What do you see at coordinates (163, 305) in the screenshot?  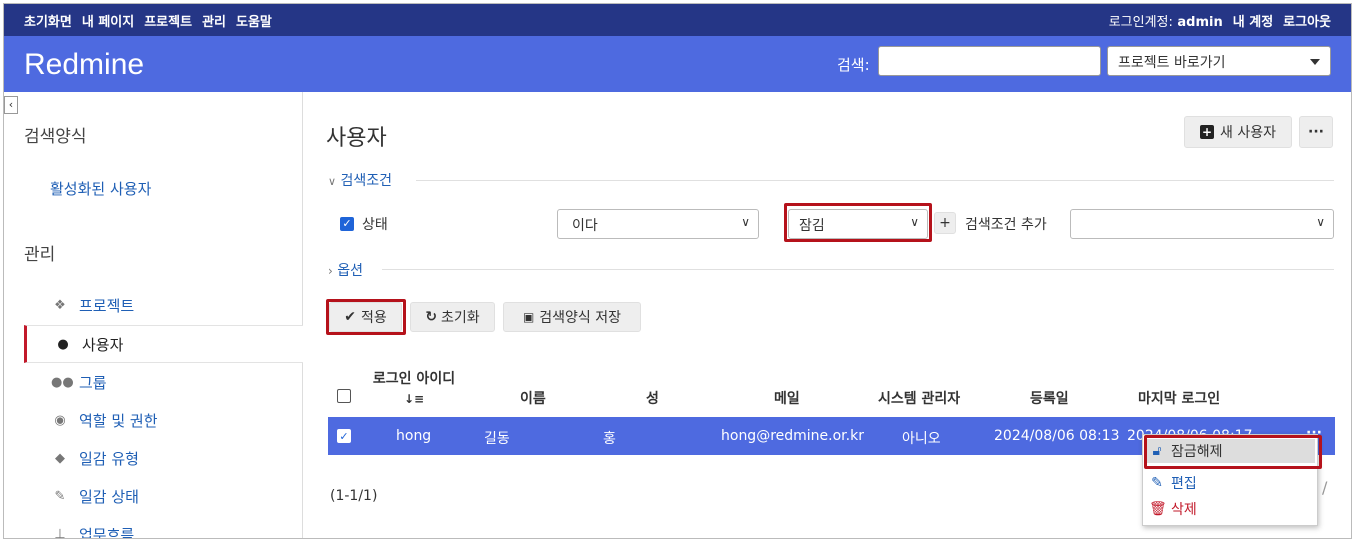 I see `sidebar-item-projects: ❖ 프로젝트` at bounding box center [163, 305].